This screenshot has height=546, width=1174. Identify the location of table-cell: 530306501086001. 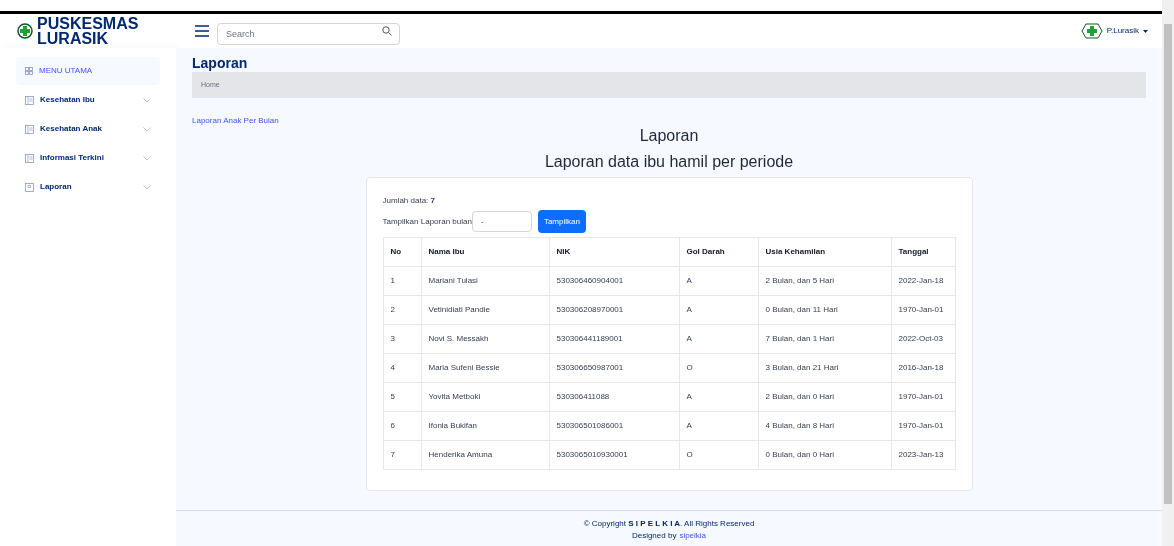
(614, 426).